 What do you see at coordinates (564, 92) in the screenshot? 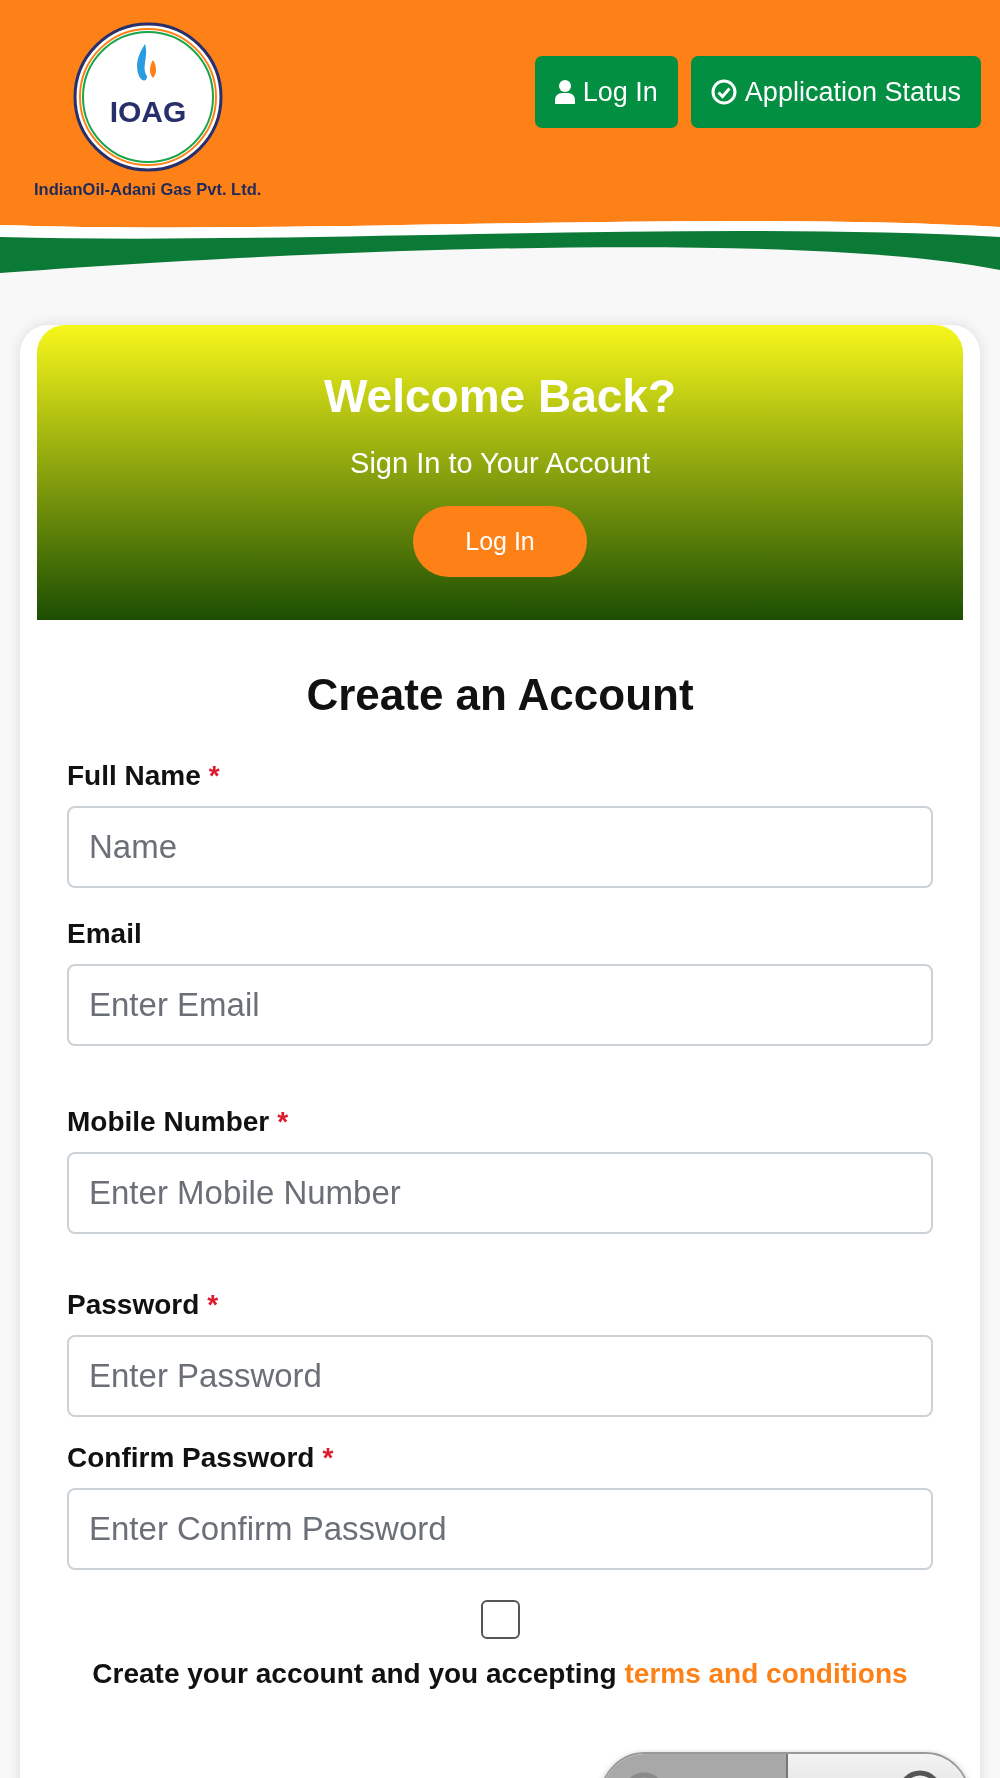
I see `user-icon` at bounding box center [564, 92].